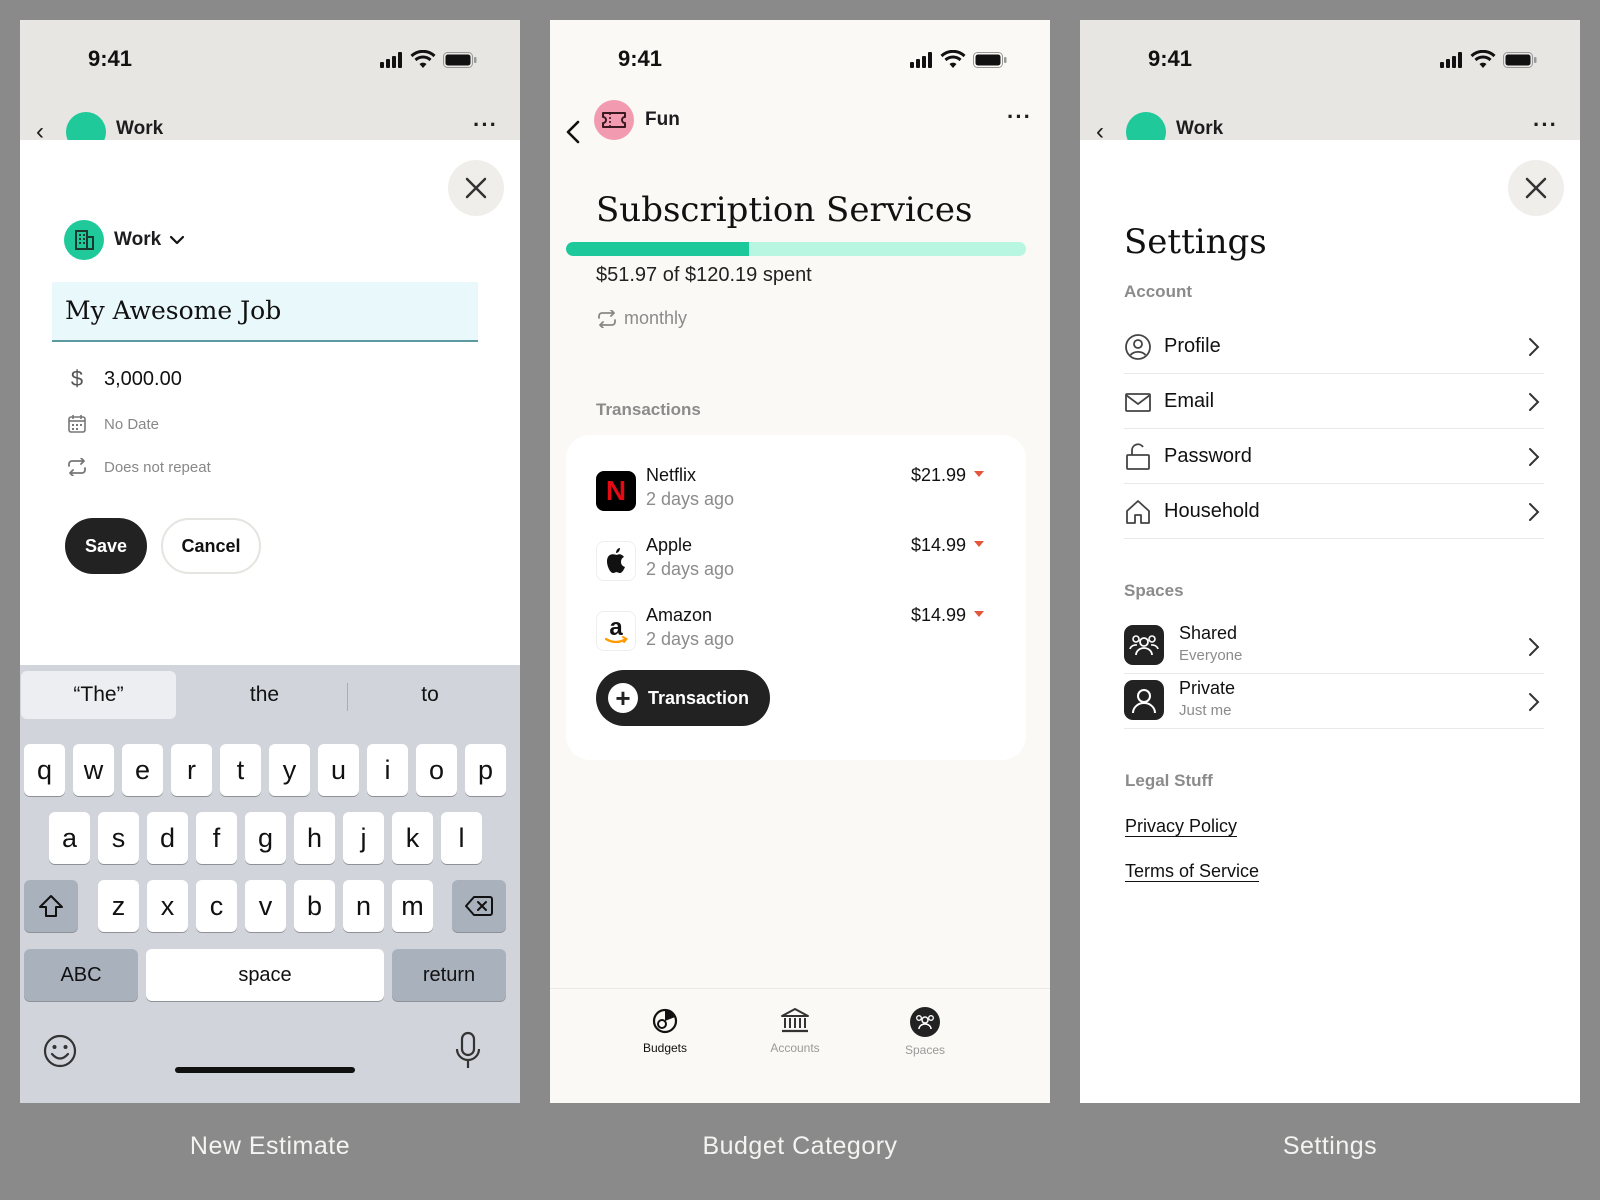 The width and height of the screenshot is (1600, 1200). Describe the element at coordinates (699, 697) in the screenshot. I see `add-transaction-label: Transaction` at that location.